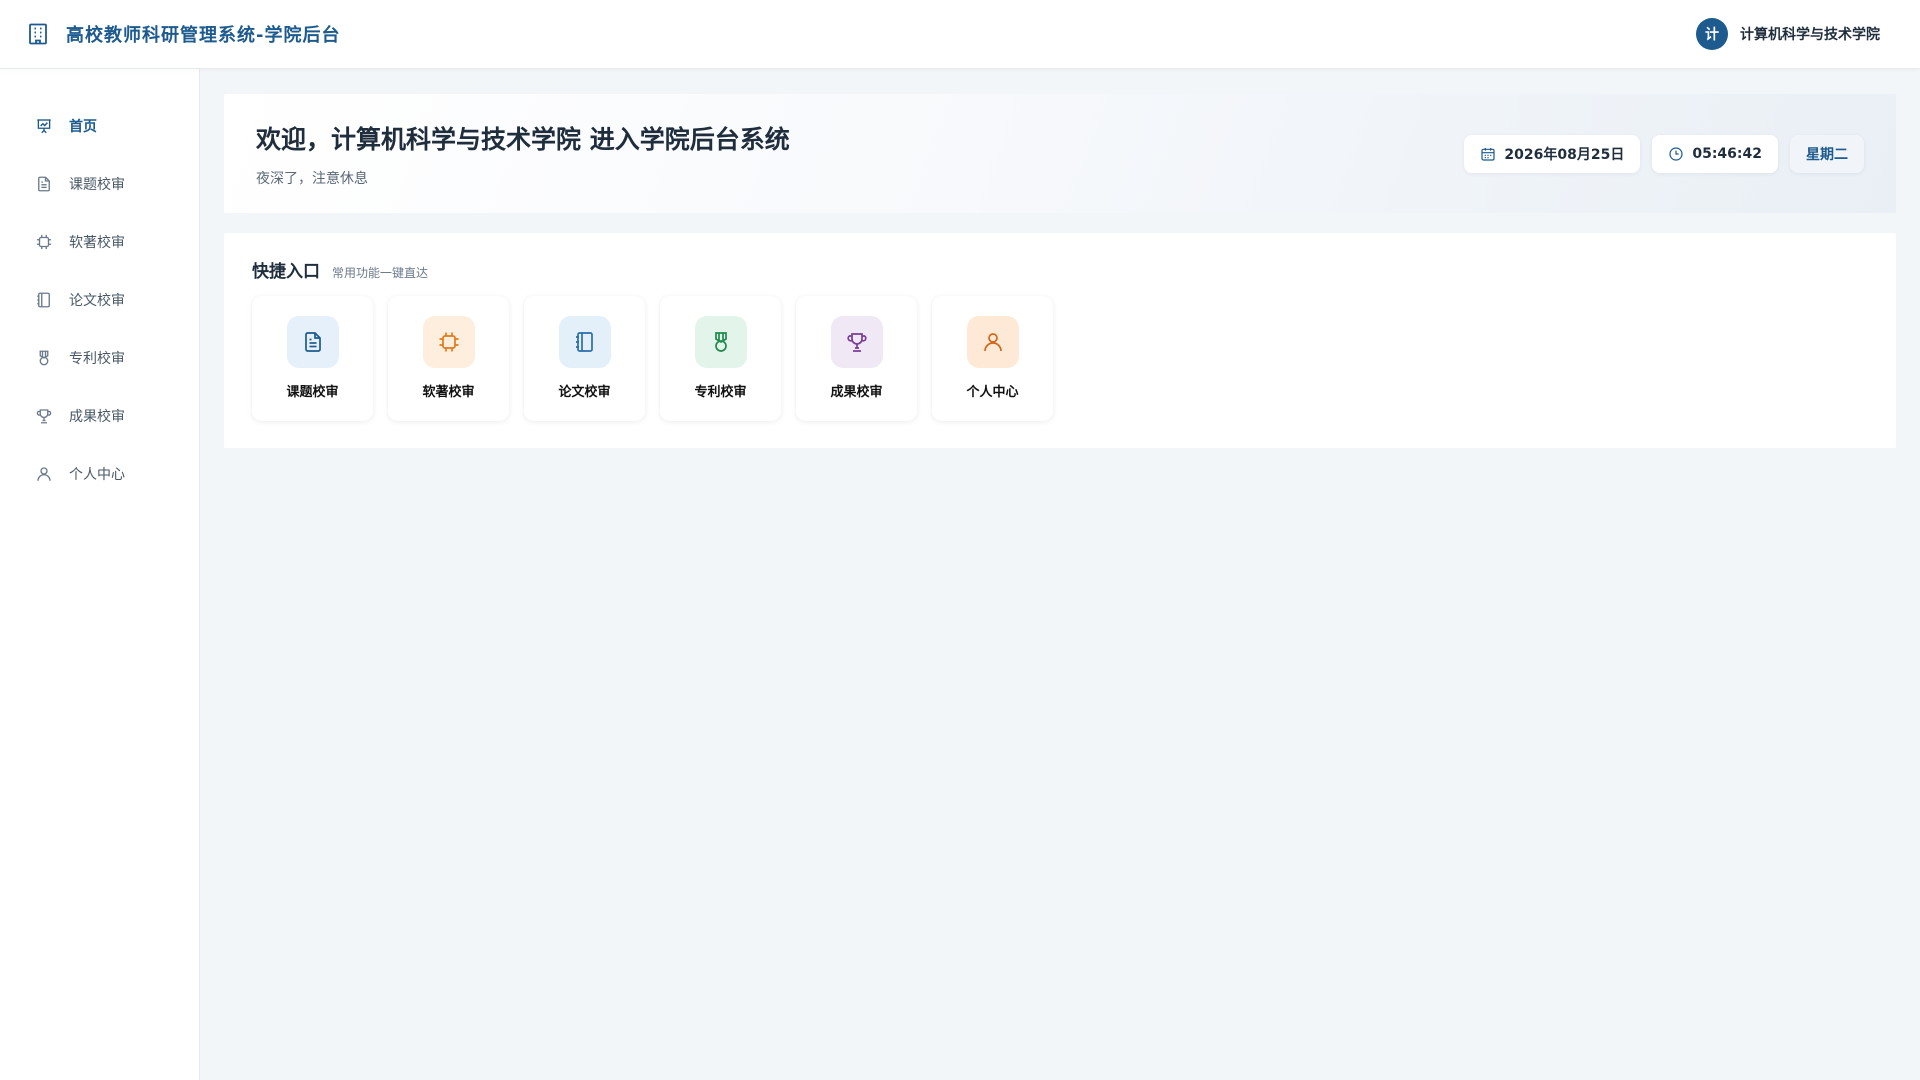  I want to click on quick-tile-achievement-review: 成果校审, so click(856, 358).